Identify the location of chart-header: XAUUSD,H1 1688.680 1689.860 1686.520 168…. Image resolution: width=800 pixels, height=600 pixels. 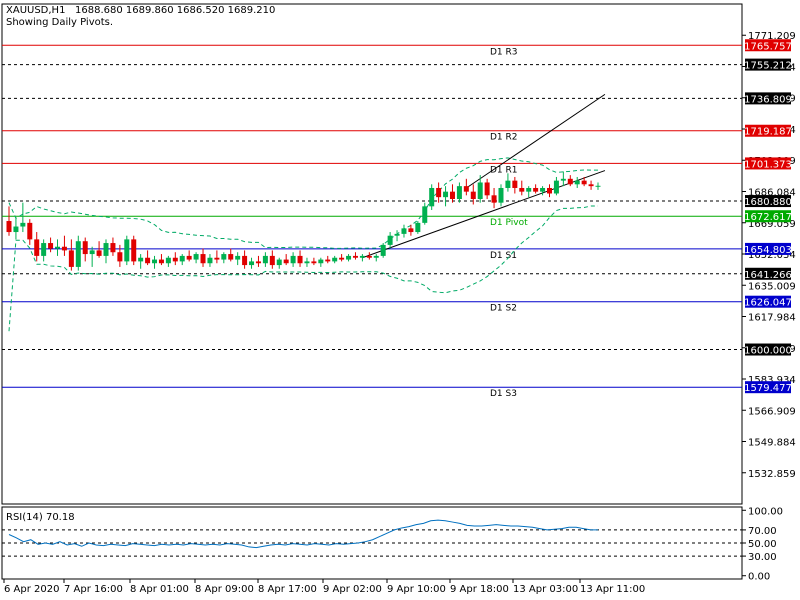
(140, 10).